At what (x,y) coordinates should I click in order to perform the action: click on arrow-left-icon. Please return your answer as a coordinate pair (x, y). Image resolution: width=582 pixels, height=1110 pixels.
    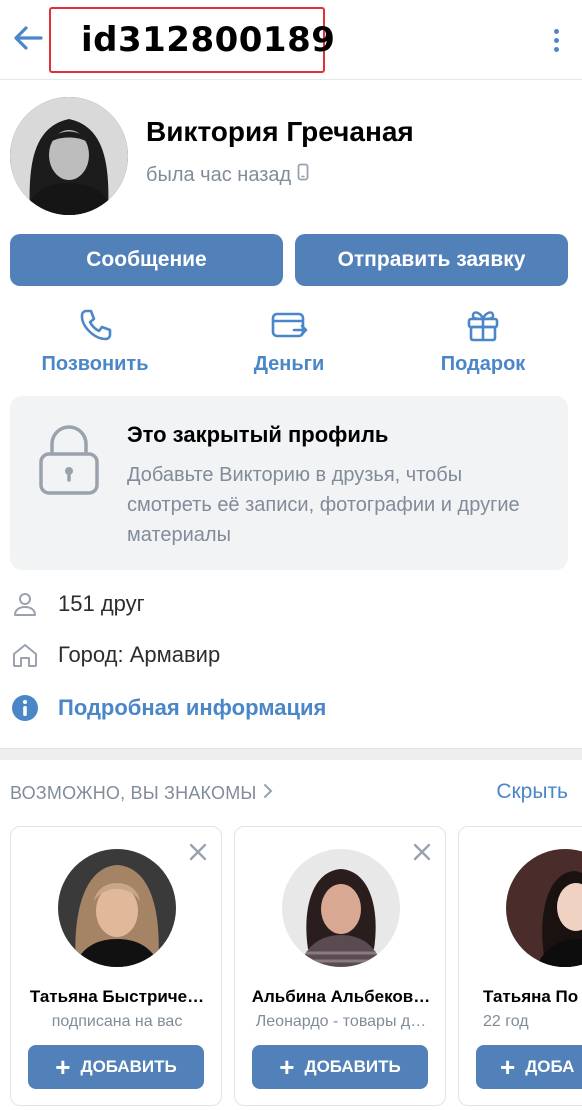
    Looking at the image, I should click on (28, 40).